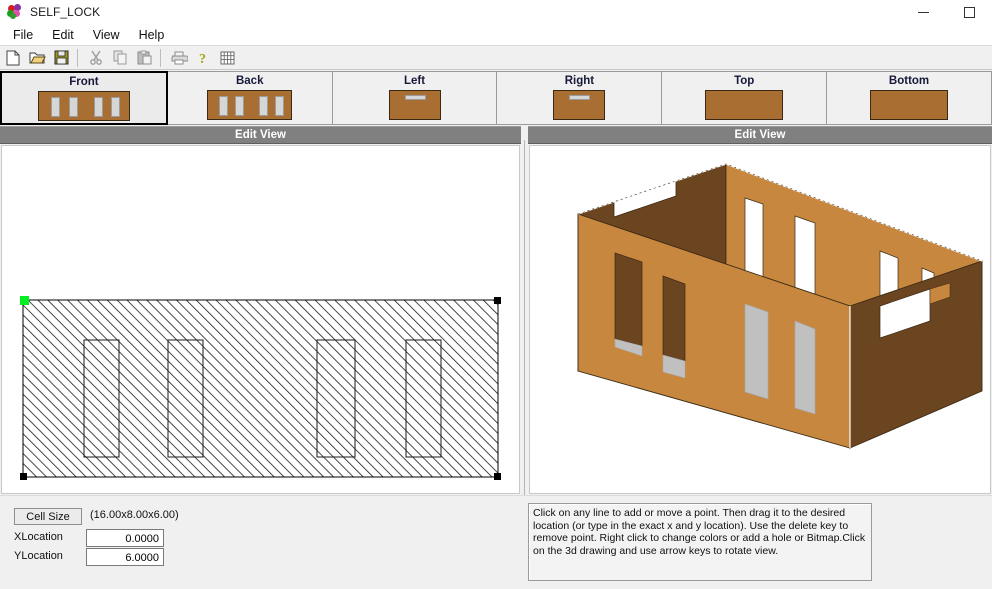 This screenshot has height=589, width=992. What do you see at coordinates (909, 81) in the screenshot?
I see `tab-bottom-label: Bottom` at bounding box center [909, 81].